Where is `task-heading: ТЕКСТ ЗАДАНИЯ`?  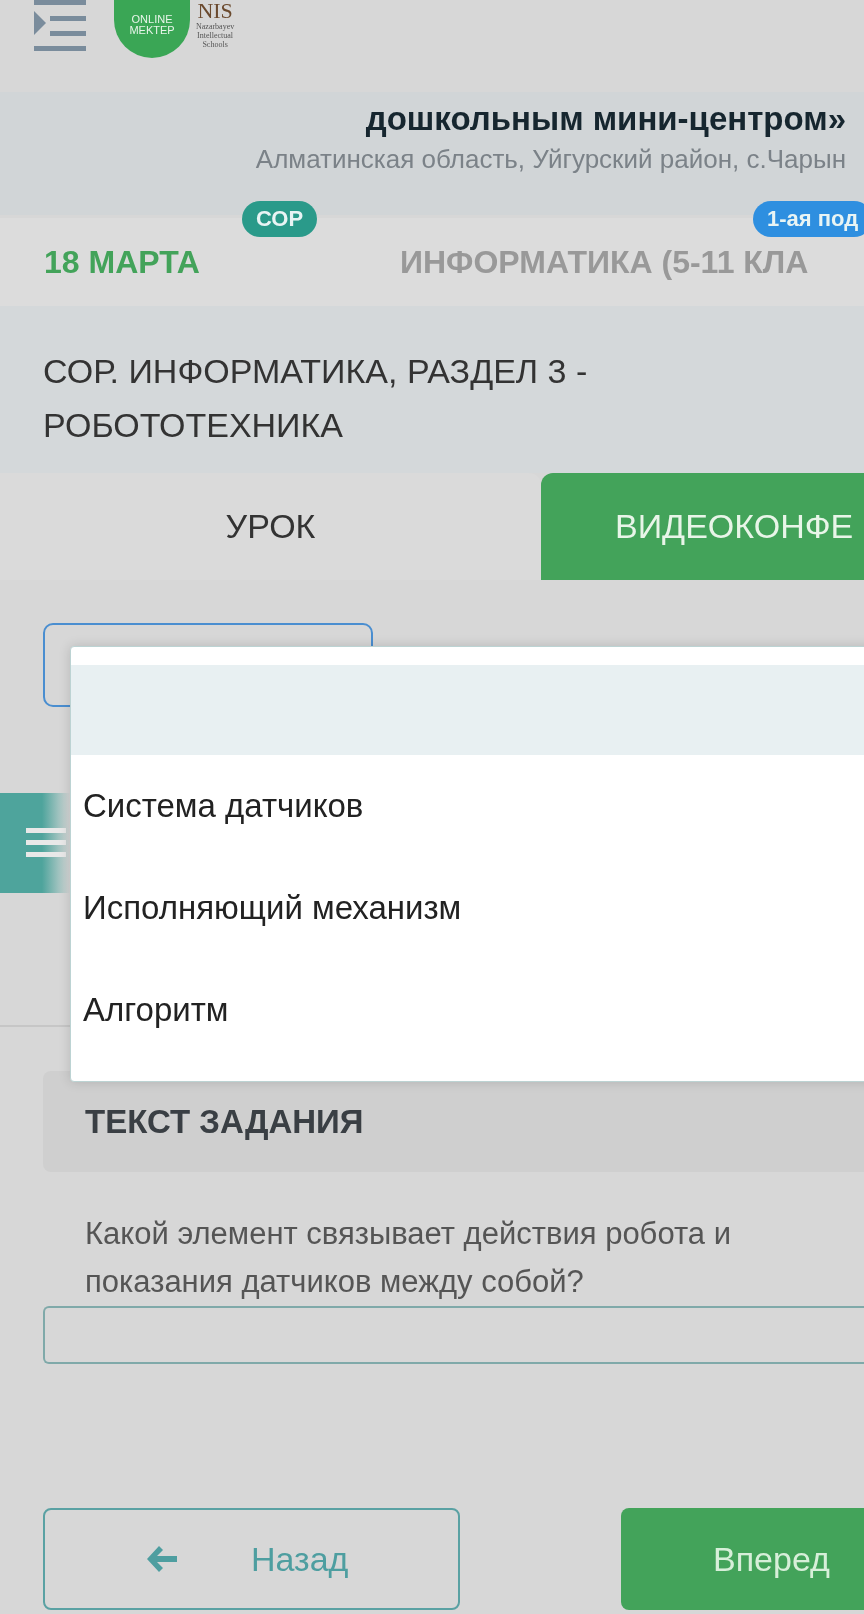 task-heading: ТЕКСТ ЗАДАНИЯ is located at coordinates (224, 1121).